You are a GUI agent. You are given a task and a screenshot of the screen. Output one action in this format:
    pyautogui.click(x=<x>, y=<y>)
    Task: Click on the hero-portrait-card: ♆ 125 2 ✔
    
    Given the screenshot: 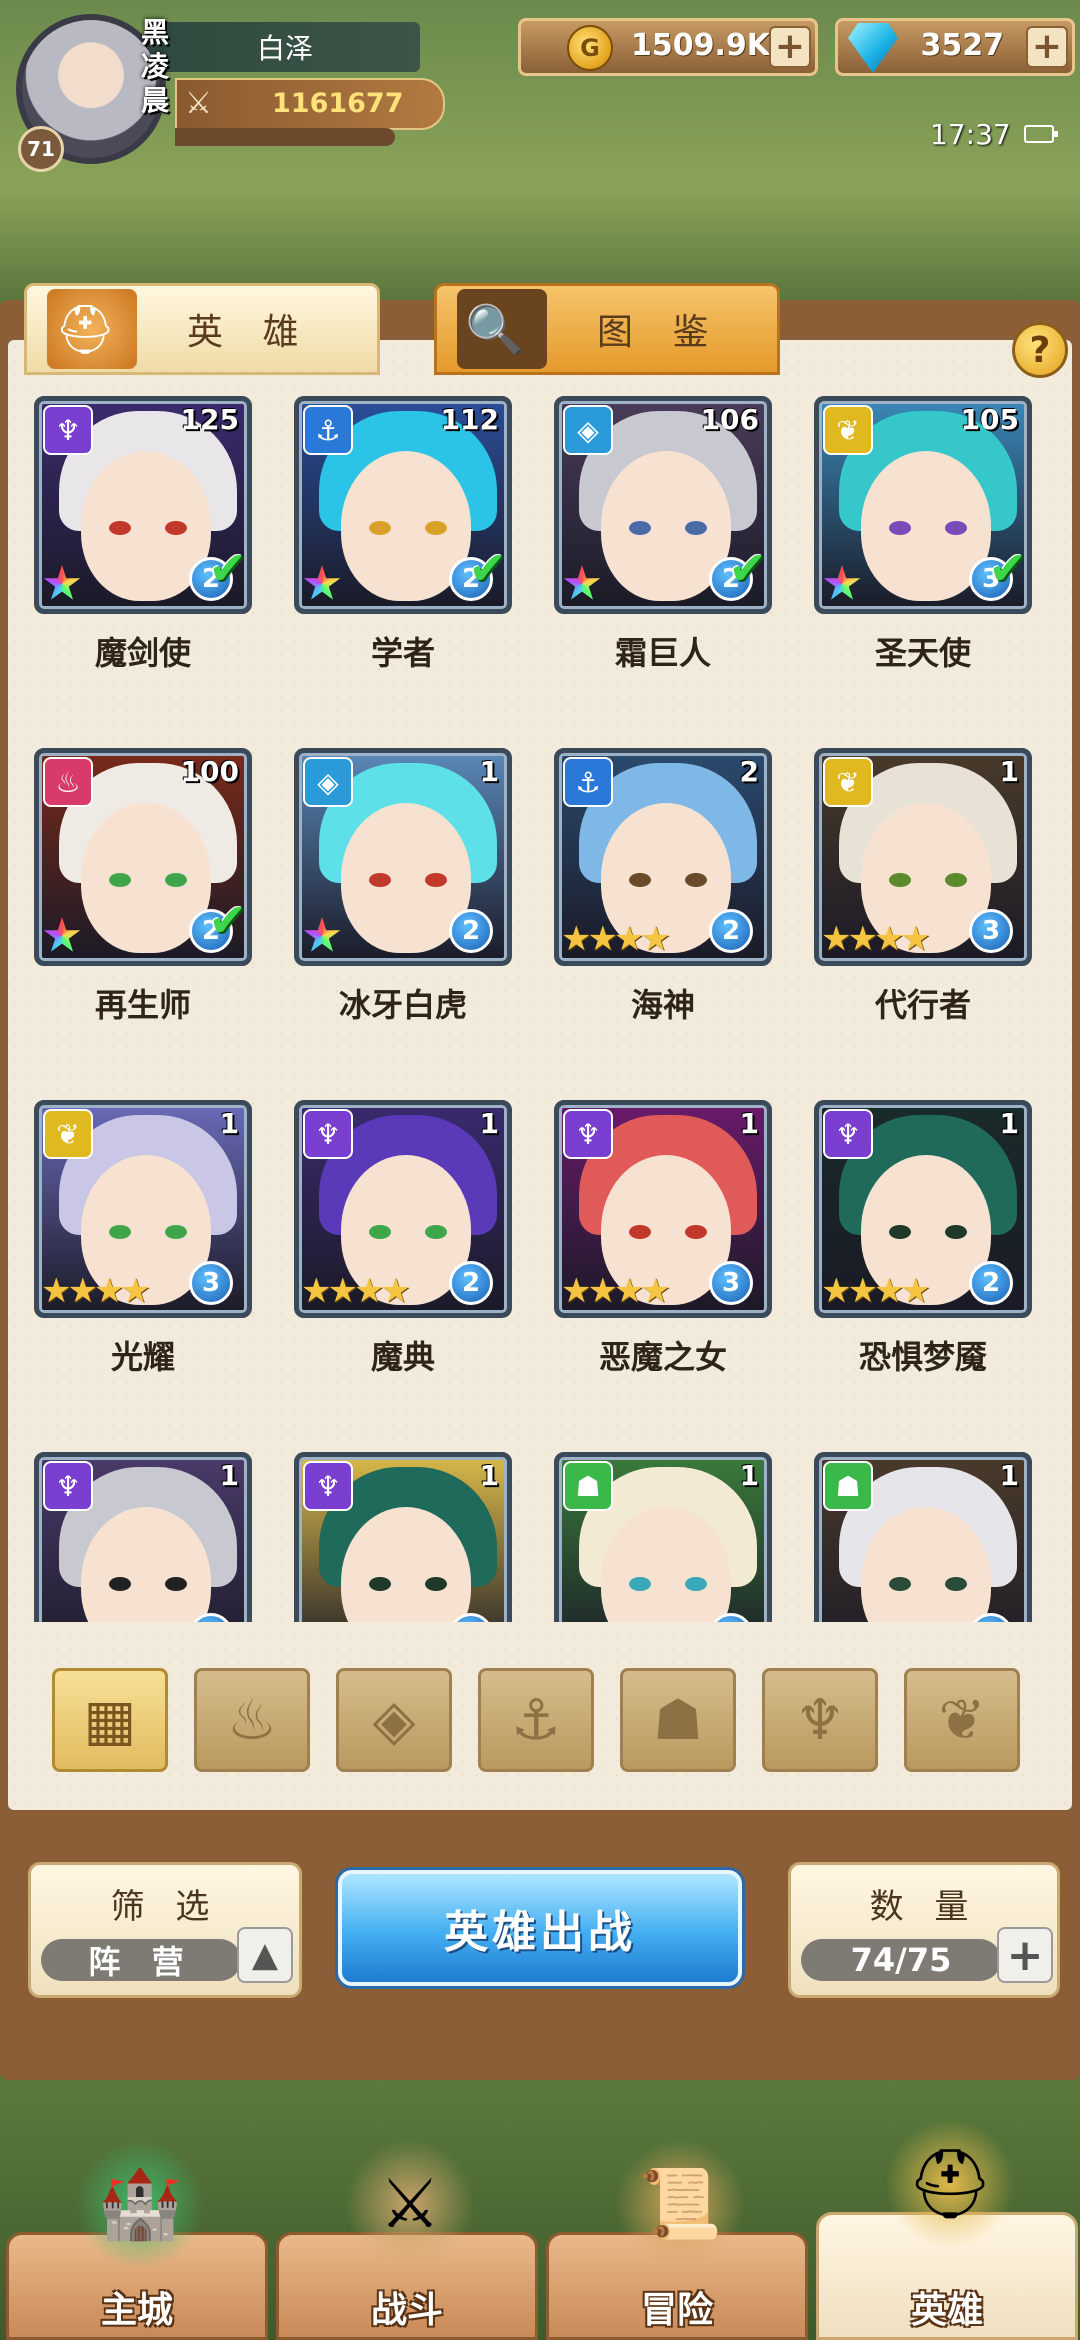 What is the action you would take?
    pyautogui.click(x=143, y=505)
    